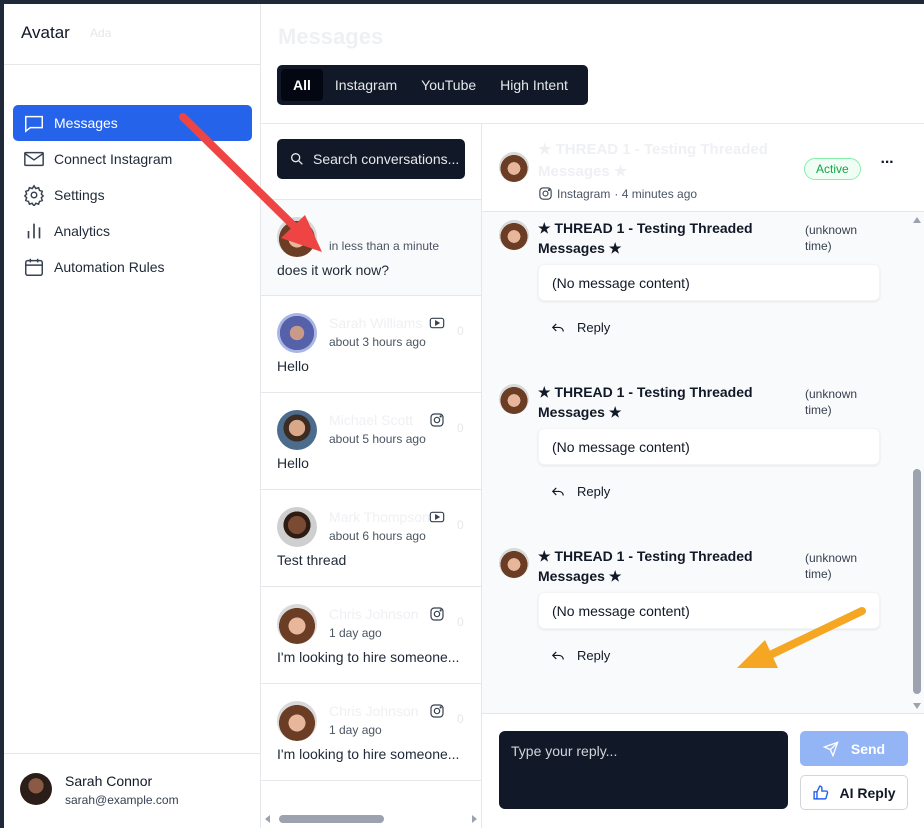 The width and height of the screenshot is (924, 828). I want to click on conversation-preview: Test thread, so click(312, 560).